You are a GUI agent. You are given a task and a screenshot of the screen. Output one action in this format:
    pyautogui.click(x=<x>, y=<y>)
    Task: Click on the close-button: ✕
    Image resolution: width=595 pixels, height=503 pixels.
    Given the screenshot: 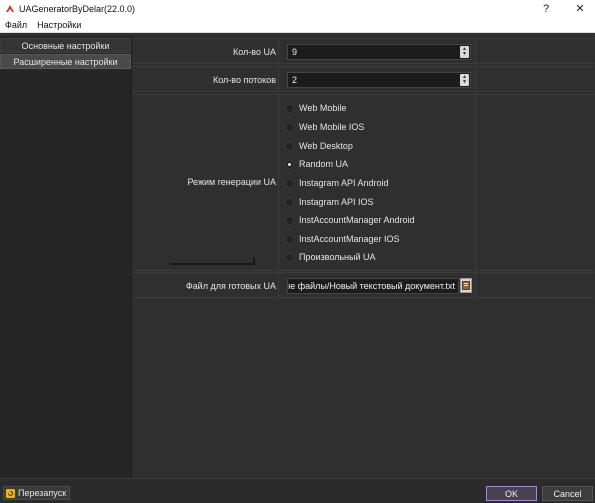 What is the action you would take?
    pyautogui.click(x=580, y=8)
    